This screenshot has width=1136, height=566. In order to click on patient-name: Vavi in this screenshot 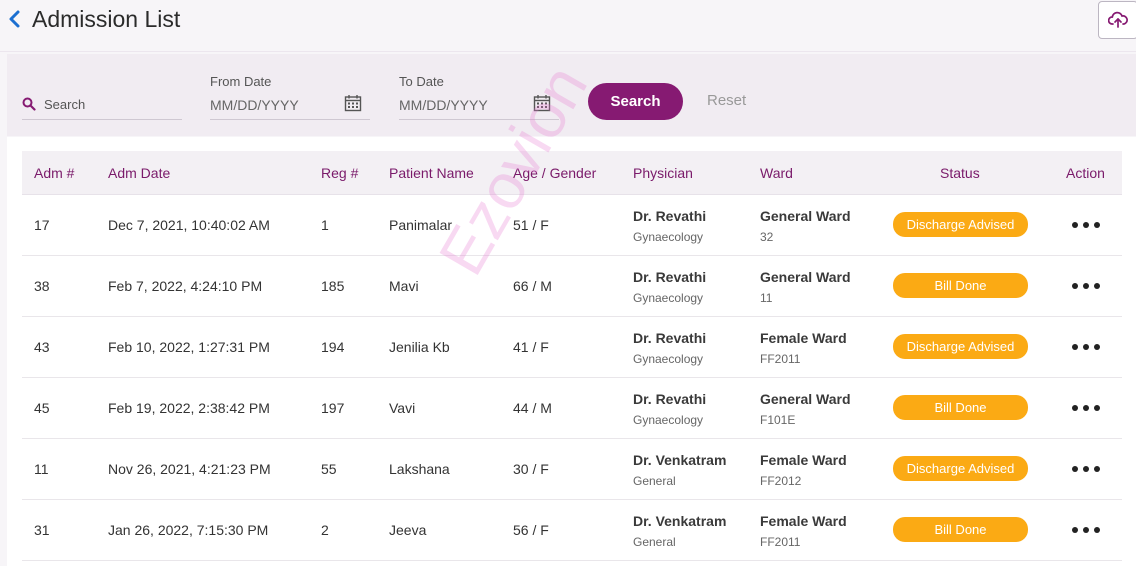, I will do `click(402, 408)`.